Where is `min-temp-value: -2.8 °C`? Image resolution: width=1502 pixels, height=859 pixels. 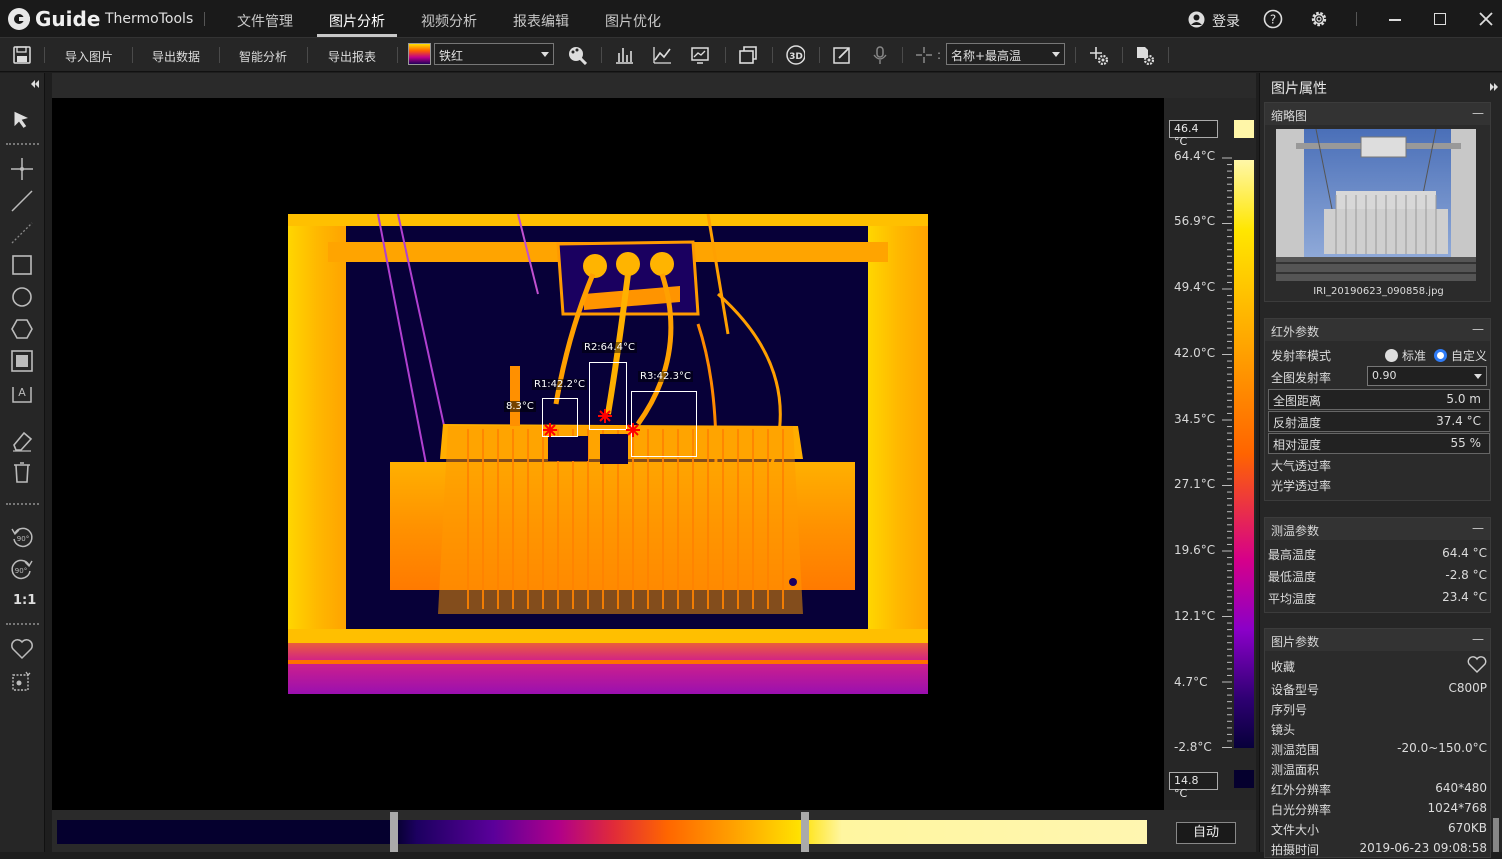 min-temp-value: -2.8 °C is located at coordinates (1466, 575).